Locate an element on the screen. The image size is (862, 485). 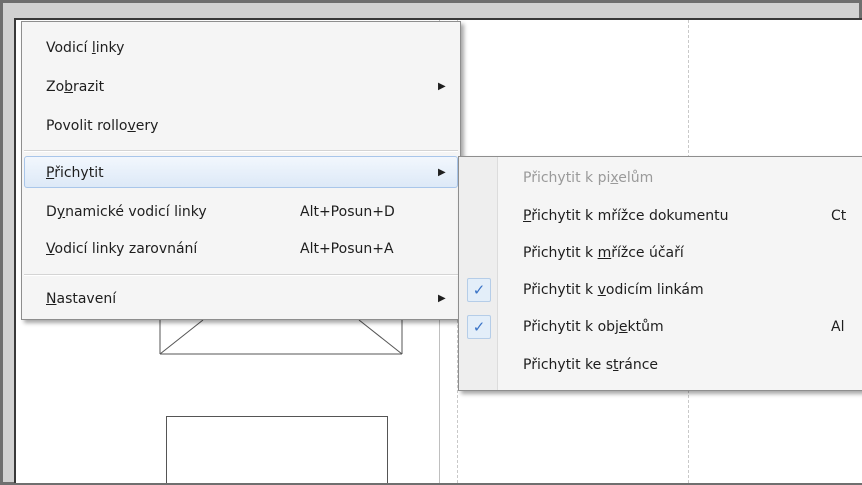
menu-item-zobrazit: Zobrazit ▶ is located at coordinates (241, 87).